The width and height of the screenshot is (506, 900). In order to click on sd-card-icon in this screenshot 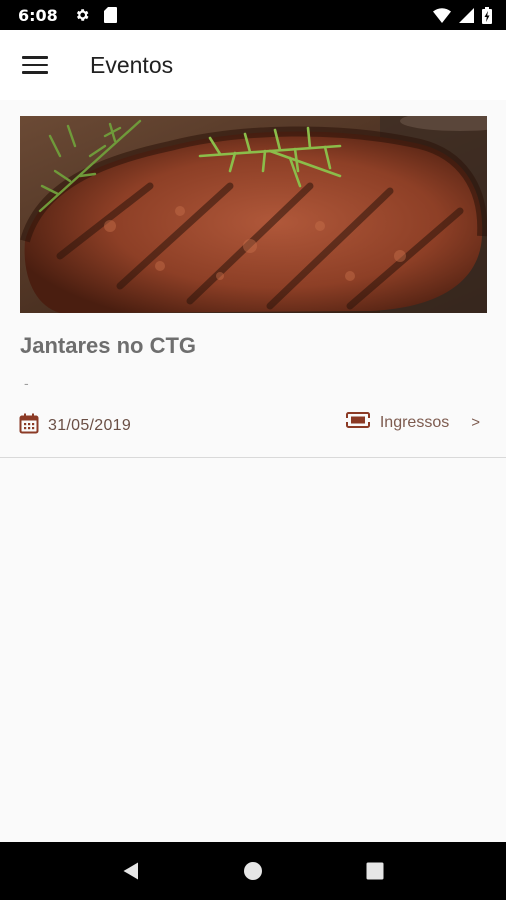, I will do `click(110, 15)`.